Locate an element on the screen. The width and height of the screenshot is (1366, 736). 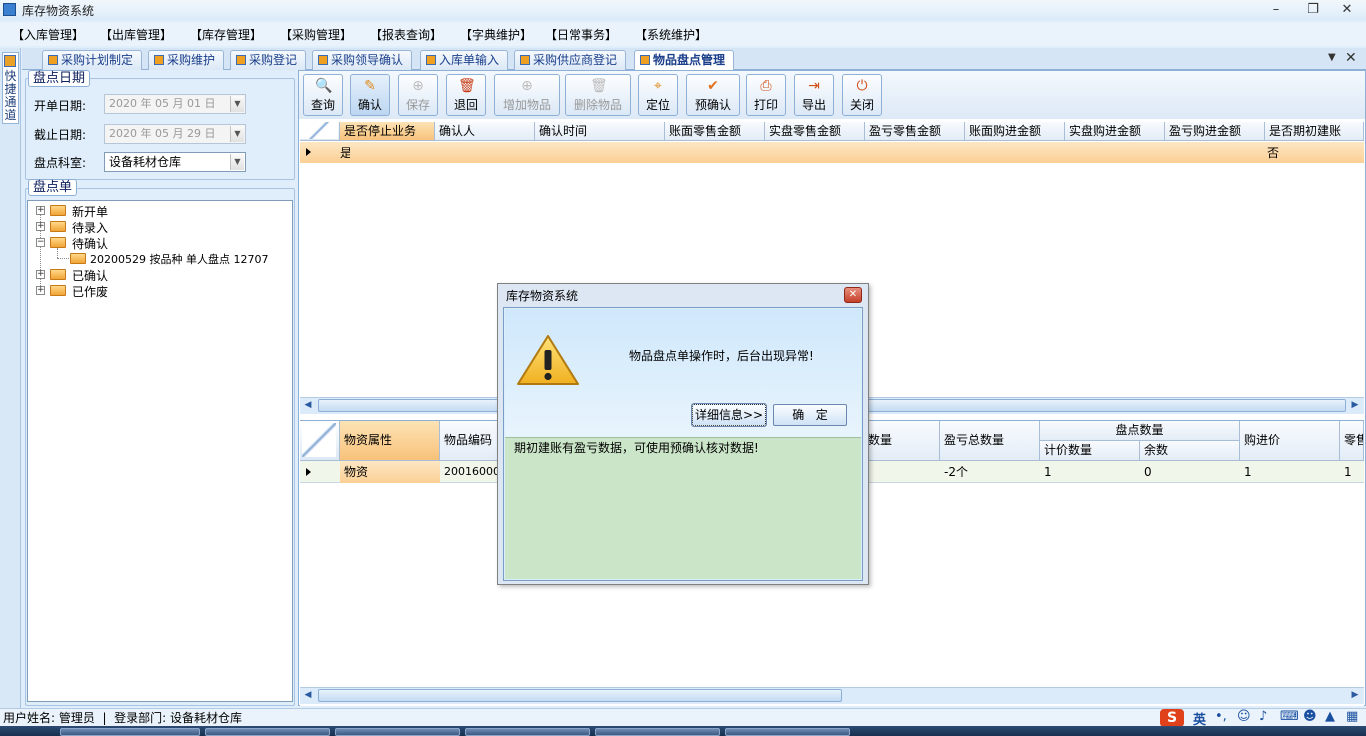
start-date-picker: 2020 年 05 月 01 日 ▼ is located at coordinates (175, 104).